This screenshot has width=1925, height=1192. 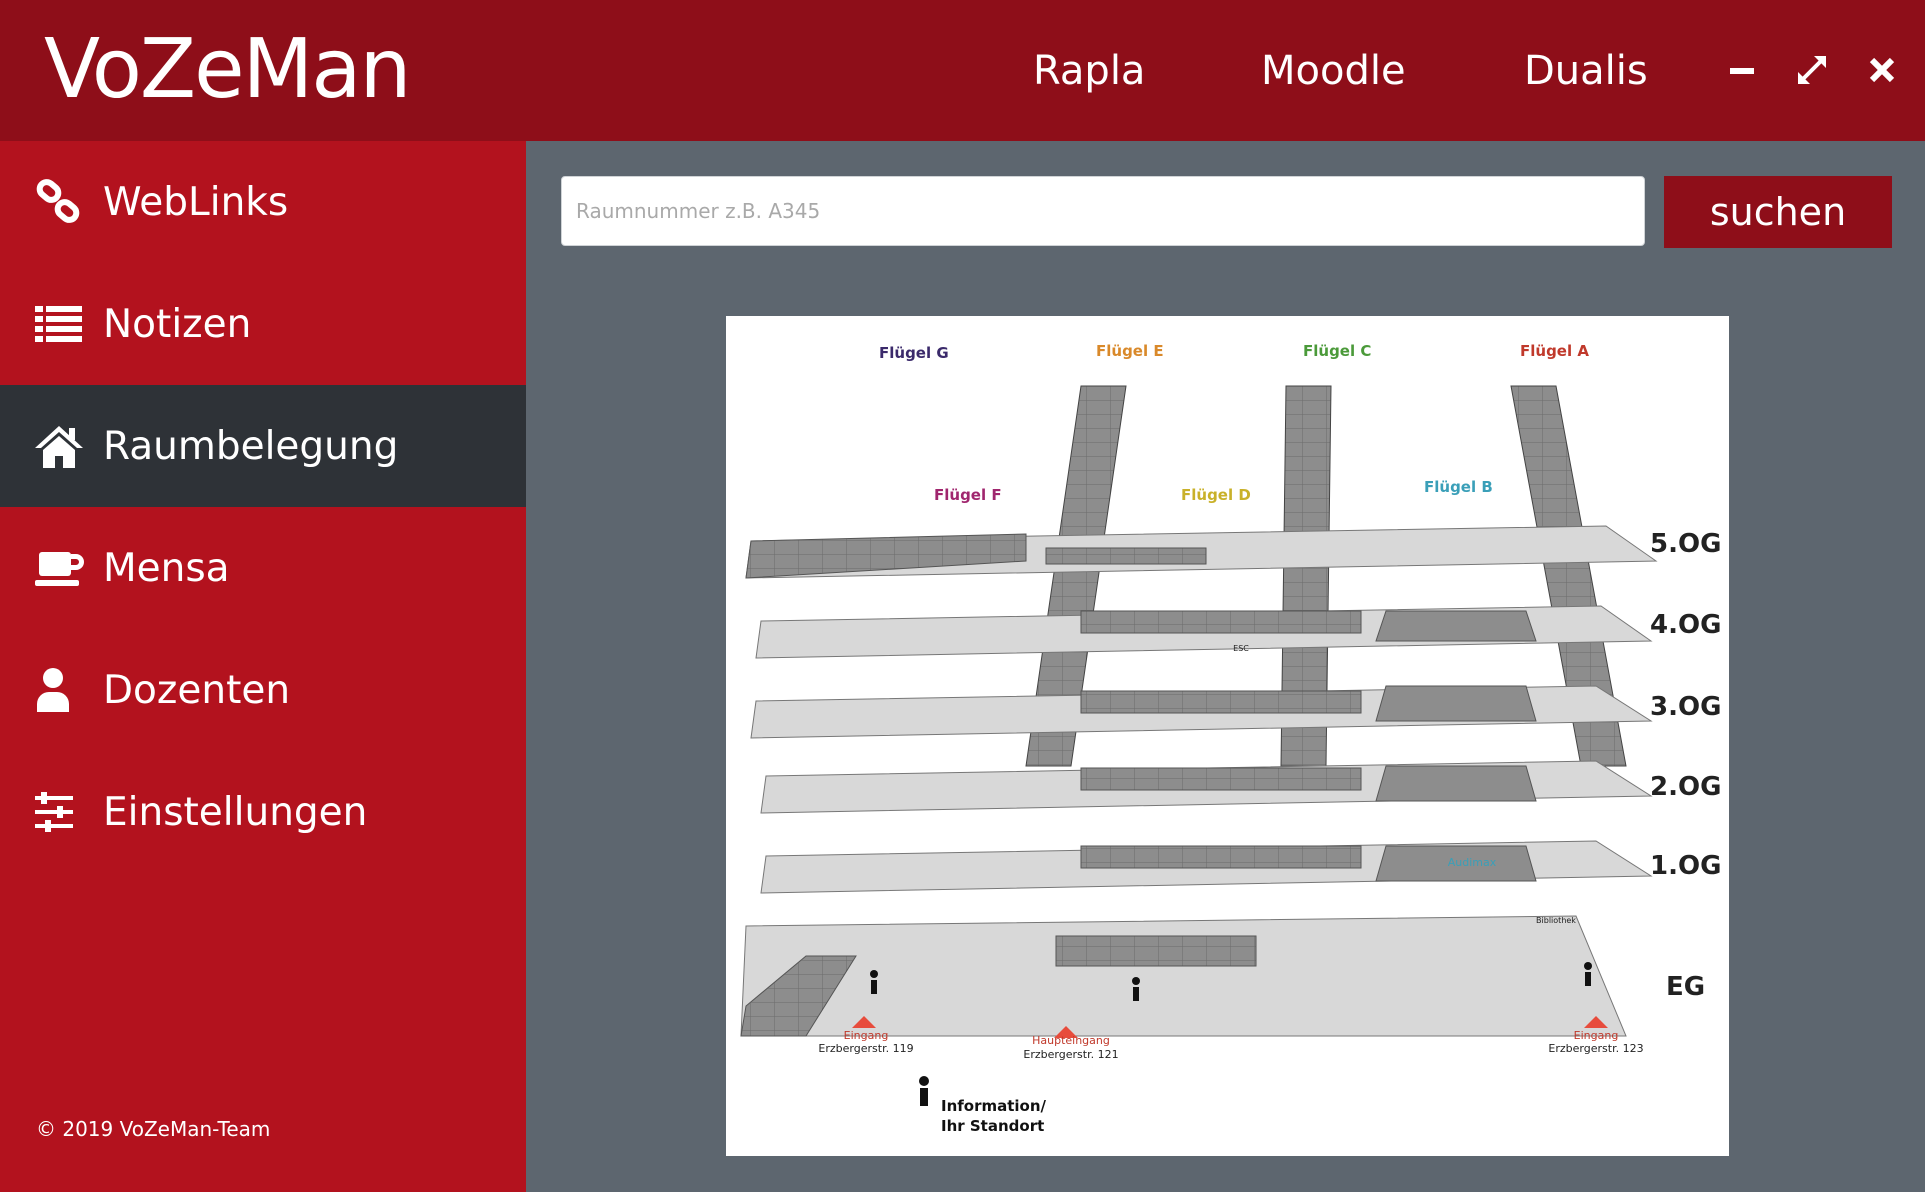 What do you see at coordinates (1071, 1054) in the screenshot?
I see `main-entrance-address: Erzbergerstr. 121` at bounding box center [1071, 1054].